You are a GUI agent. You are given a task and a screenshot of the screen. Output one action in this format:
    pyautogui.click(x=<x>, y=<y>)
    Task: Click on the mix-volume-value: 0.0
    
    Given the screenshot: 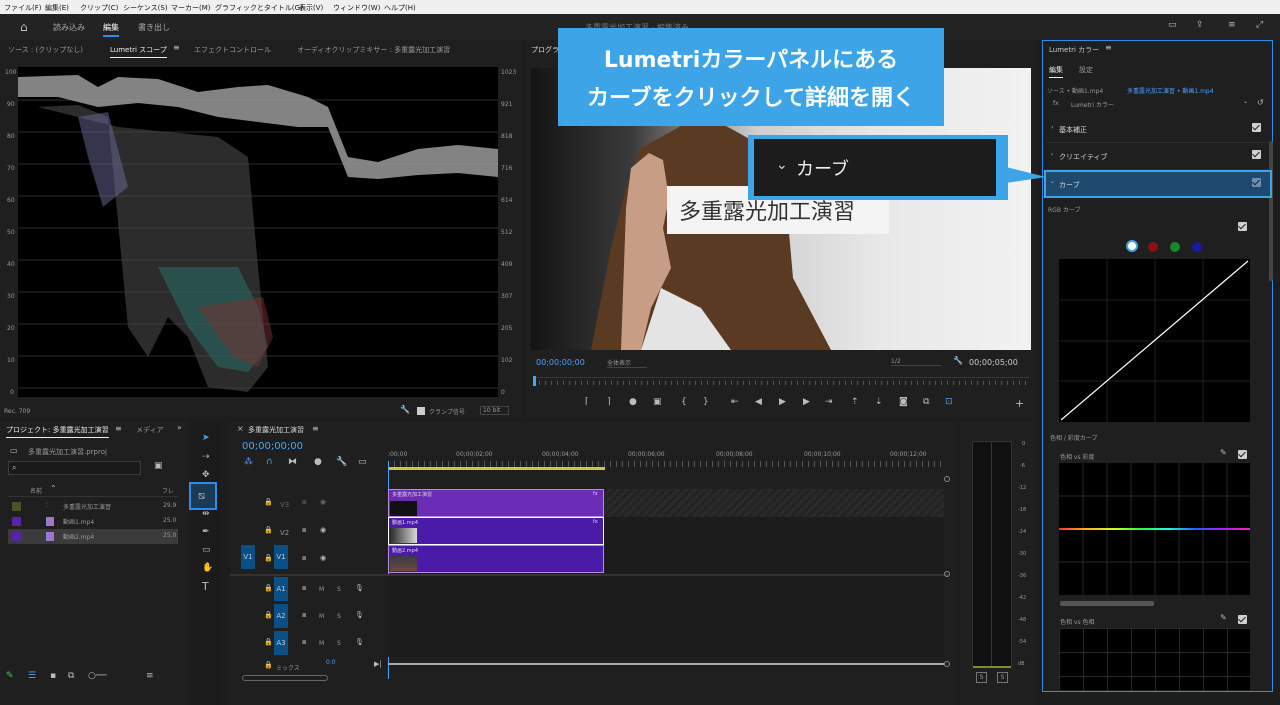 What is the action you would take?
    pyautogui.click(x=331, y=662)
    